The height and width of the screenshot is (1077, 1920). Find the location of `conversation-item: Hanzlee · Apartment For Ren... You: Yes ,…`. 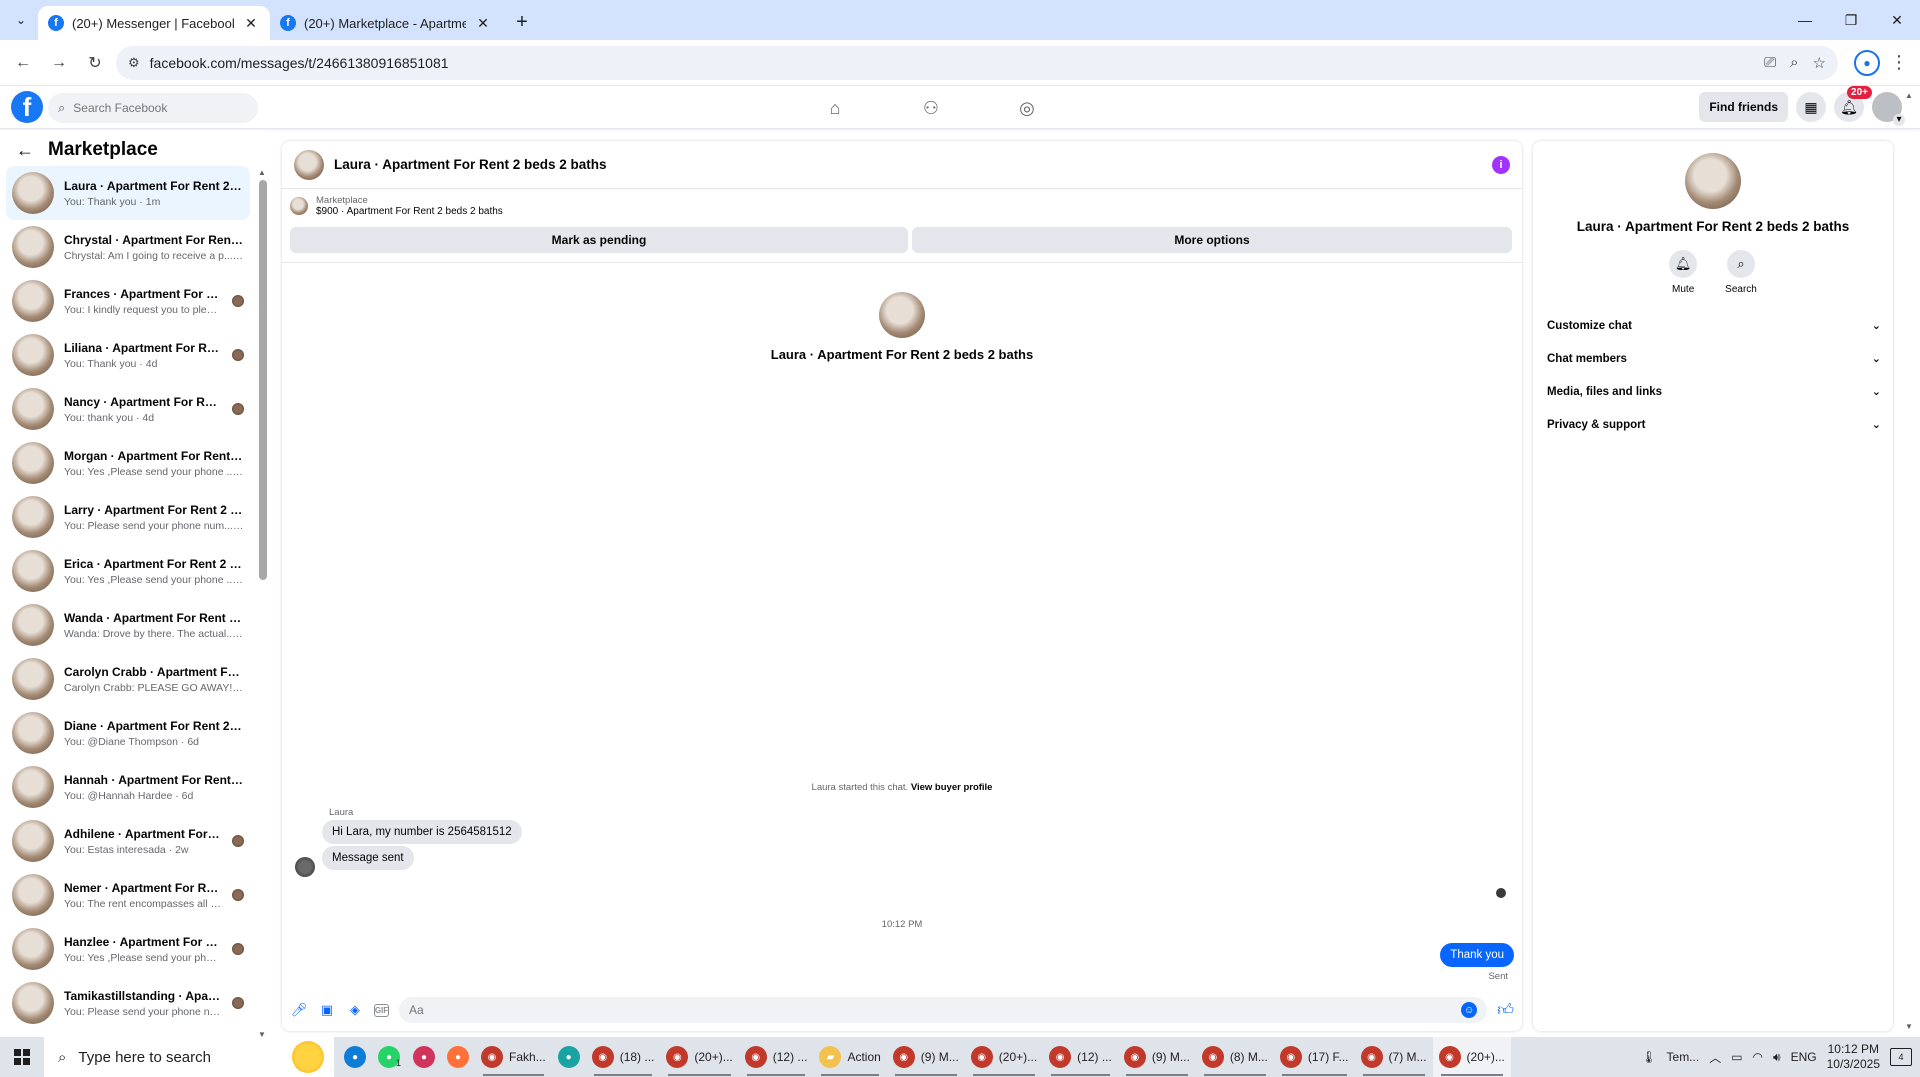

conversation-item: Hanzlee · Apartment For Ren... You: Yes ,… is located at coordinates (128, 949).